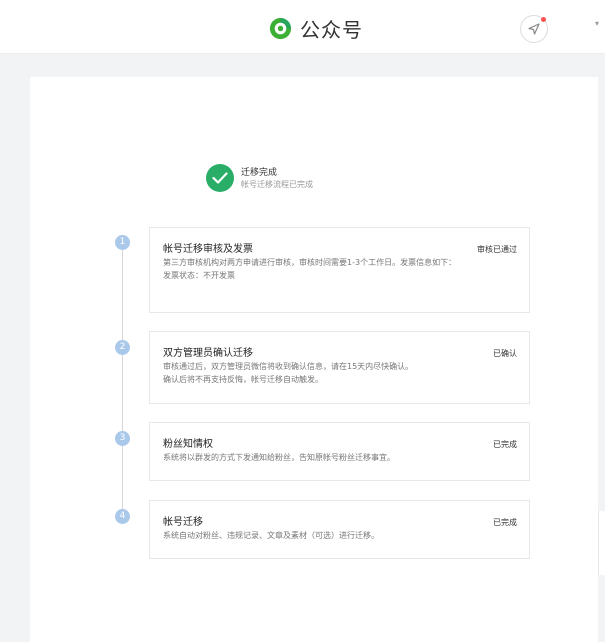 The height and width of the screenshot is (642, 605). I want to click on step-invoice-status: 发票状态：不开发票, so click(199, 275).